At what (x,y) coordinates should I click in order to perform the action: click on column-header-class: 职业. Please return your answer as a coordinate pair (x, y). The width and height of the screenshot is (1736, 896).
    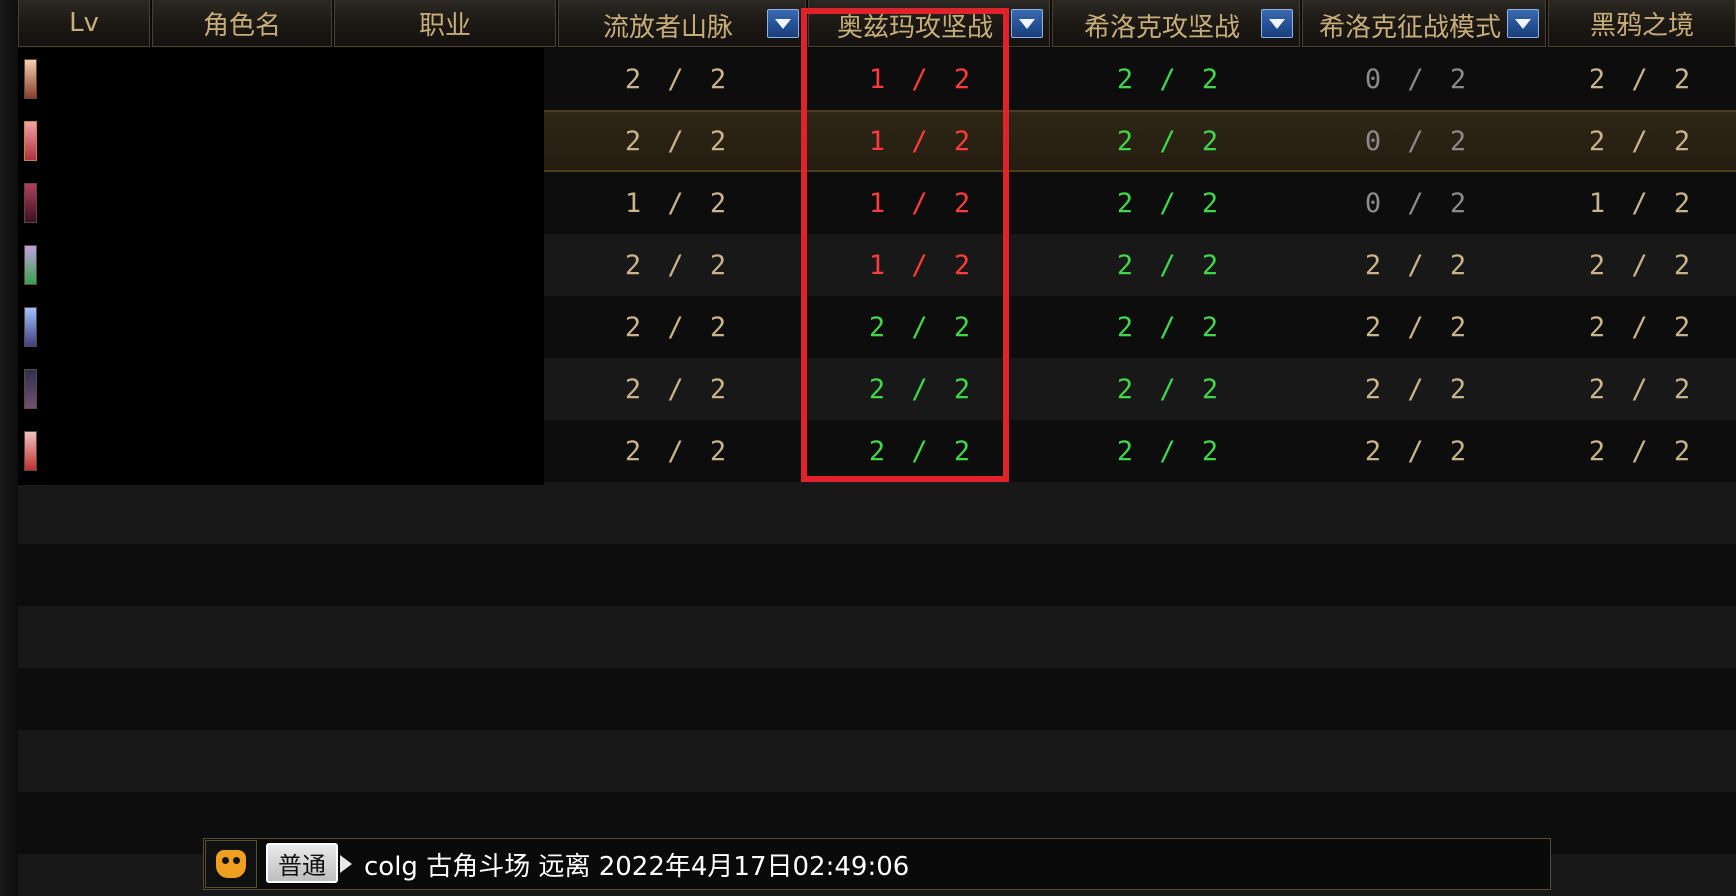
    Looking at the image, I should click on (445, 23).